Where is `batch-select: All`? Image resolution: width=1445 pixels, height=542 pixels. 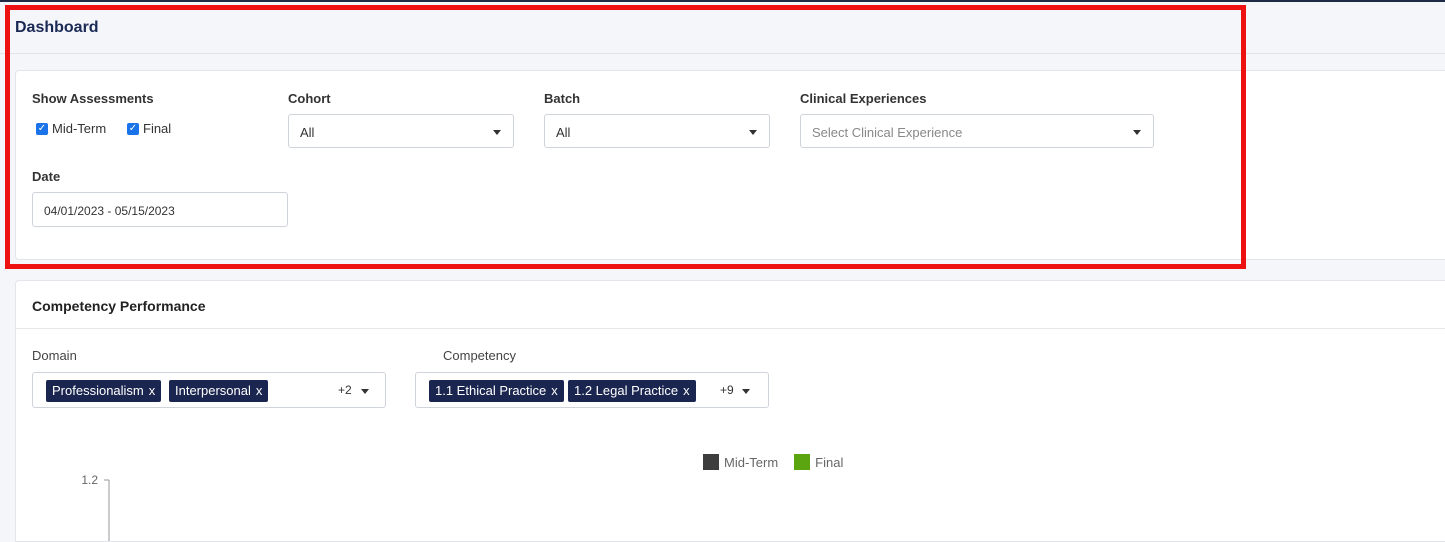 batch-select: All is located at coordinates (657, 131).